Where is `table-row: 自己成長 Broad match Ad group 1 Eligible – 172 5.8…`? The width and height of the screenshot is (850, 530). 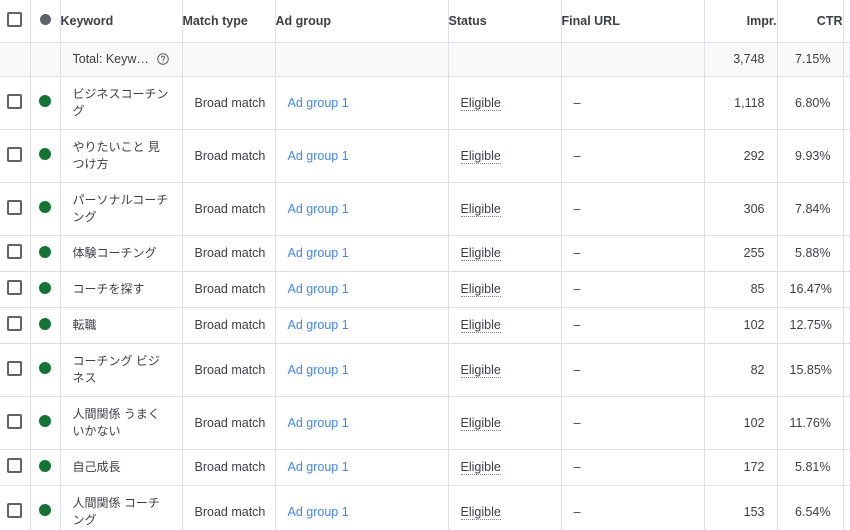 table-row: 自己成長 Broad match Ad group 1 Eligible – 172 5.8… is located at coordinates (425, 467).